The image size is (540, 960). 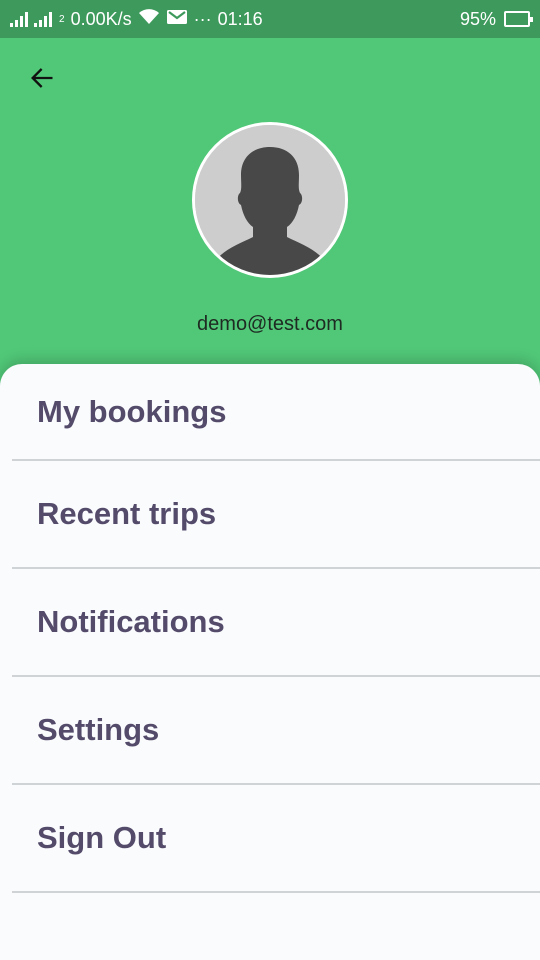 I want to click on person-silhouette-icon, so click(x=270, y=200).